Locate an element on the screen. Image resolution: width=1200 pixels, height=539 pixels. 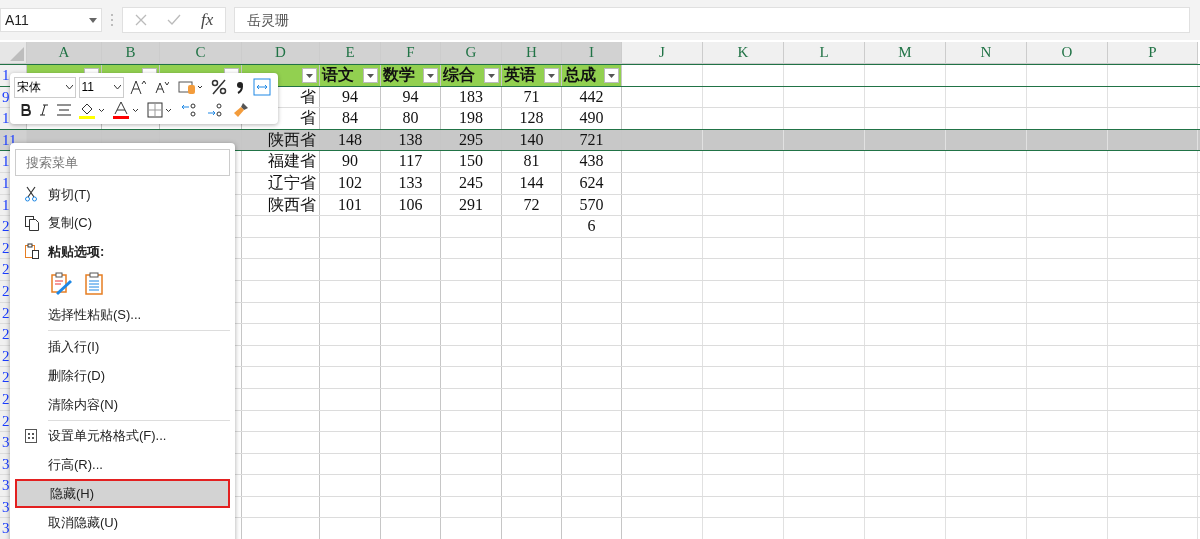
table-cell-text: 84 is located at coordinates (350, 118).